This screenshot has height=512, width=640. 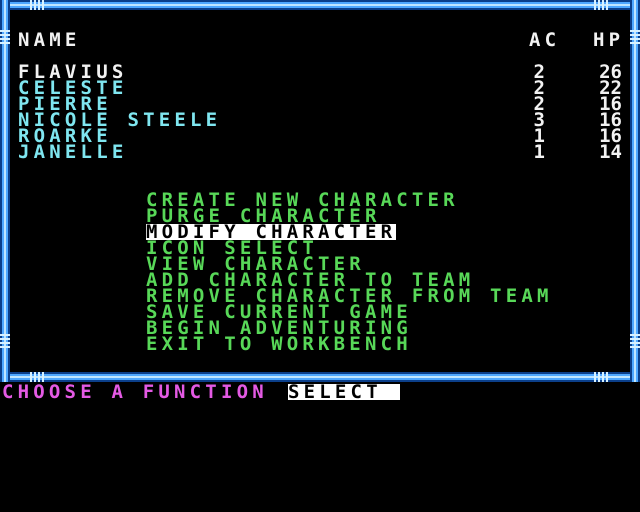 What do you see at coordinates (320, 5) in the screenshot?
I see `frame-top` at bounding box center [320, 5].